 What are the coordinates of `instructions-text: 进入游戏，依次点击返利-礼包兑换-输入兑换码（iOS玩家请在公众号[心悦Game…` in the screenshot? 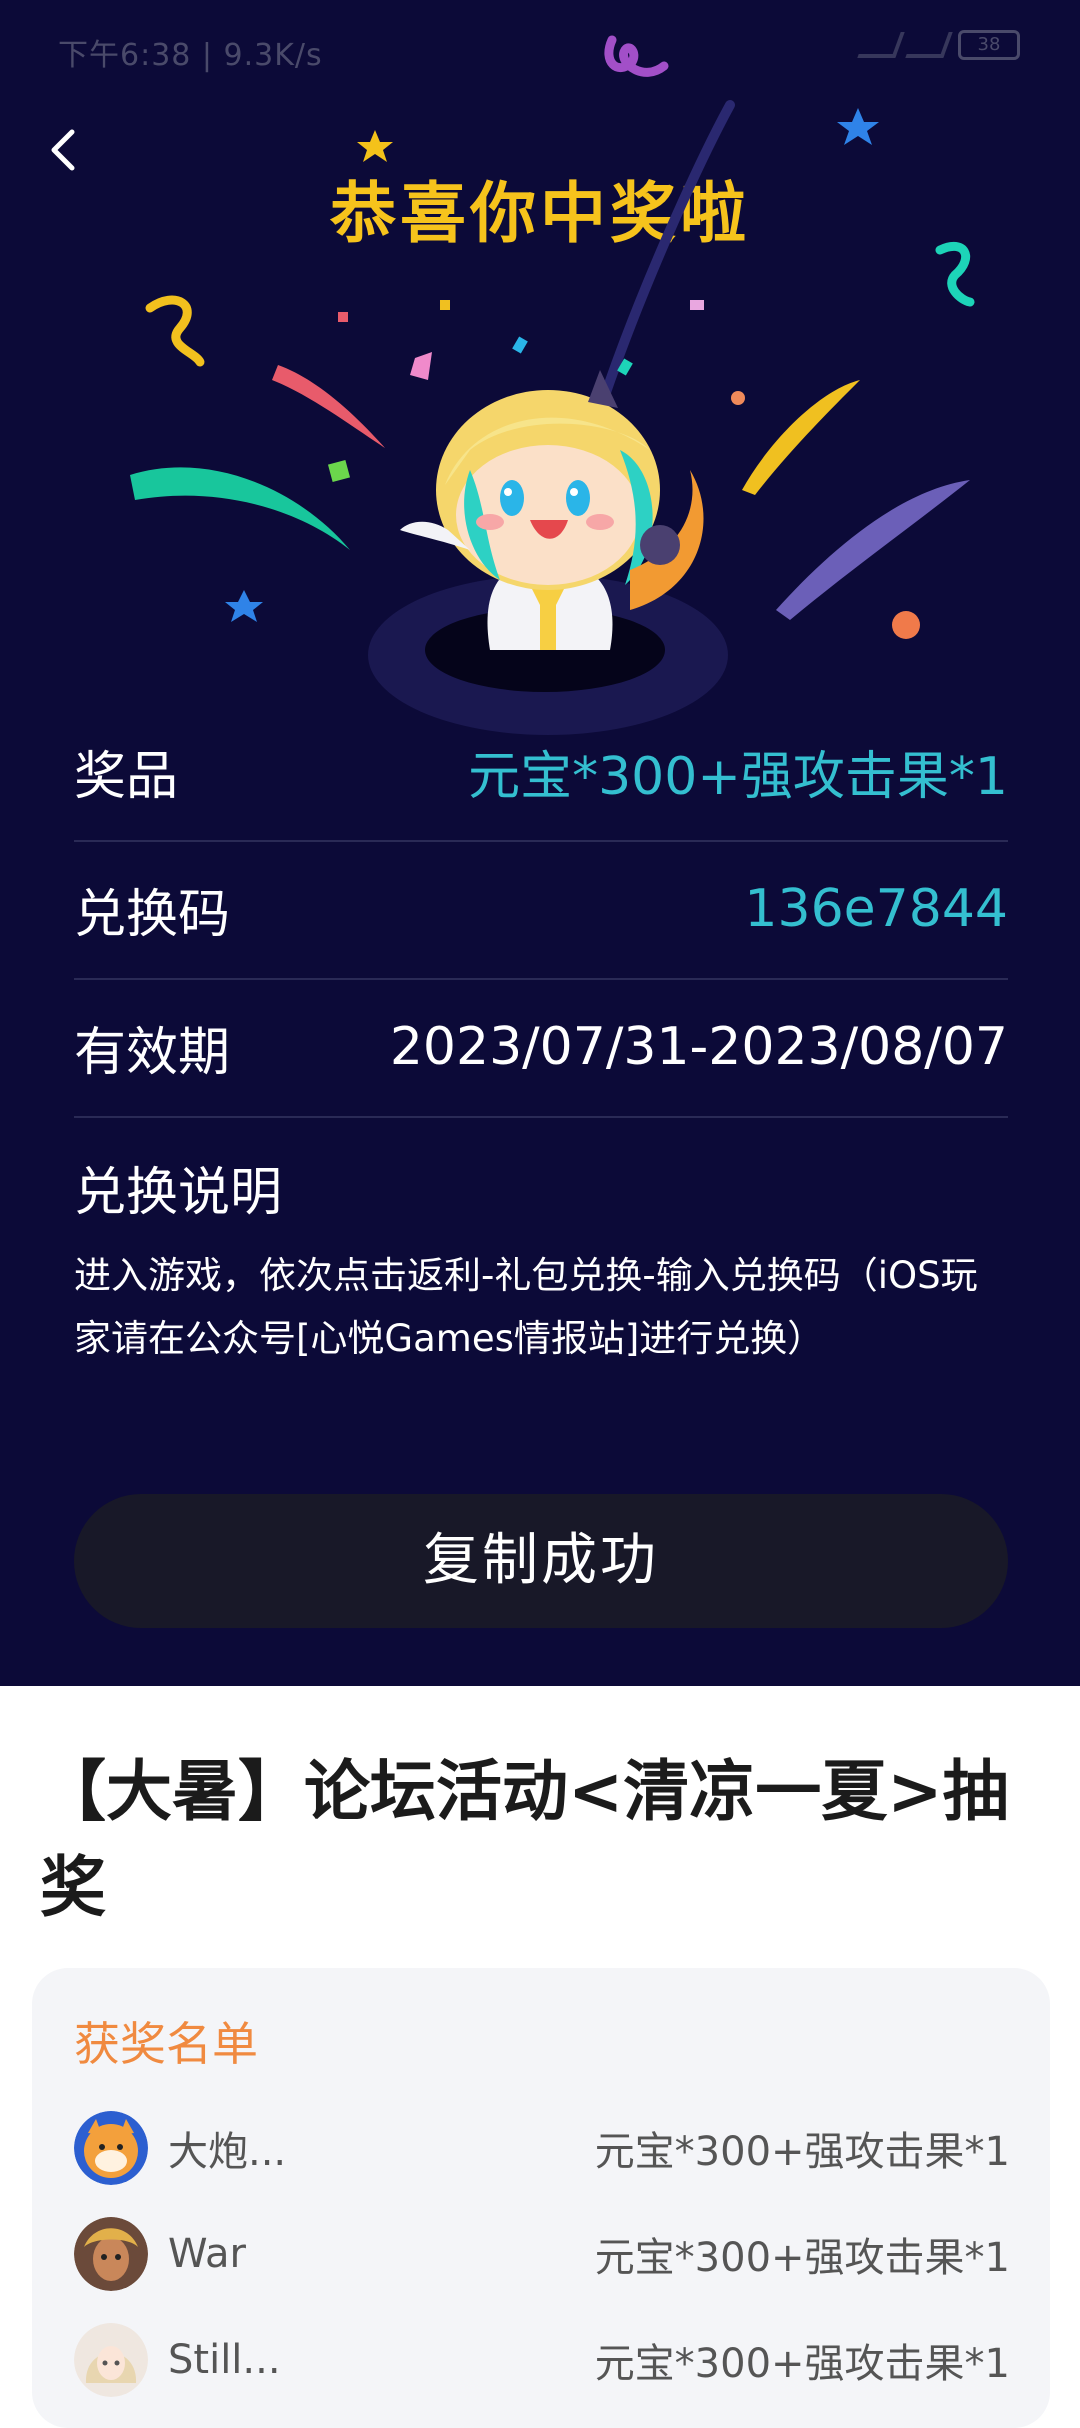 It's located at (526, 1307).